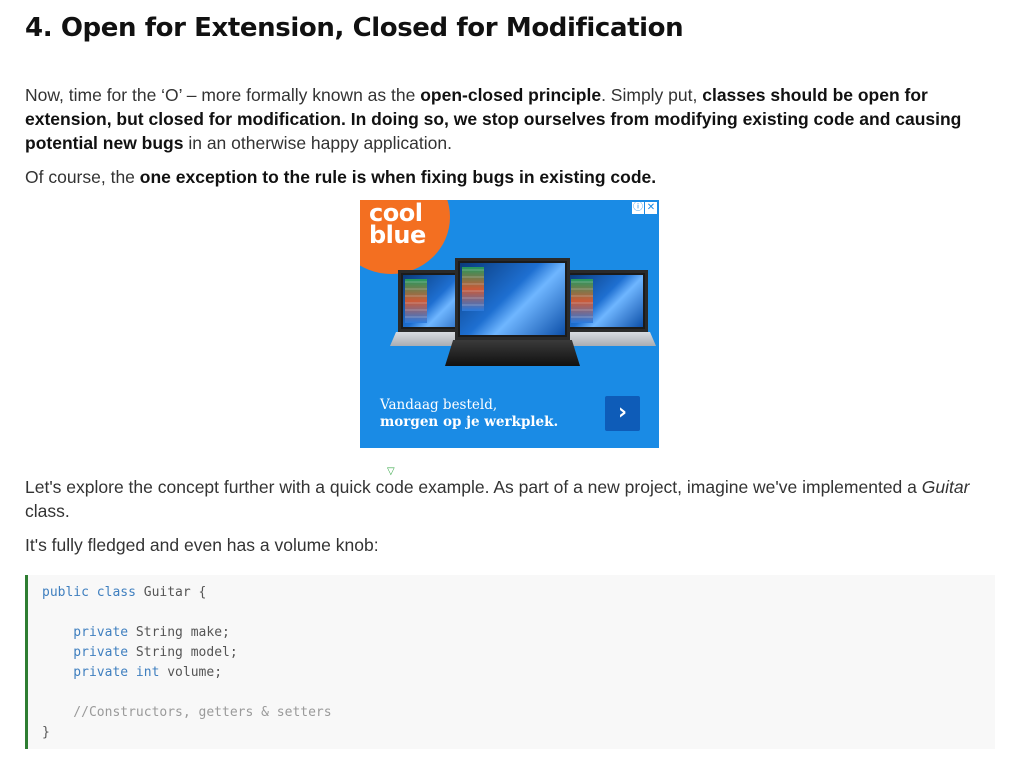 The height and width of the screenshot is (770, 1018). Describe the element at coordinates (638, 208) in the screenshot. I see `info-icon: ⓘ` at that location.